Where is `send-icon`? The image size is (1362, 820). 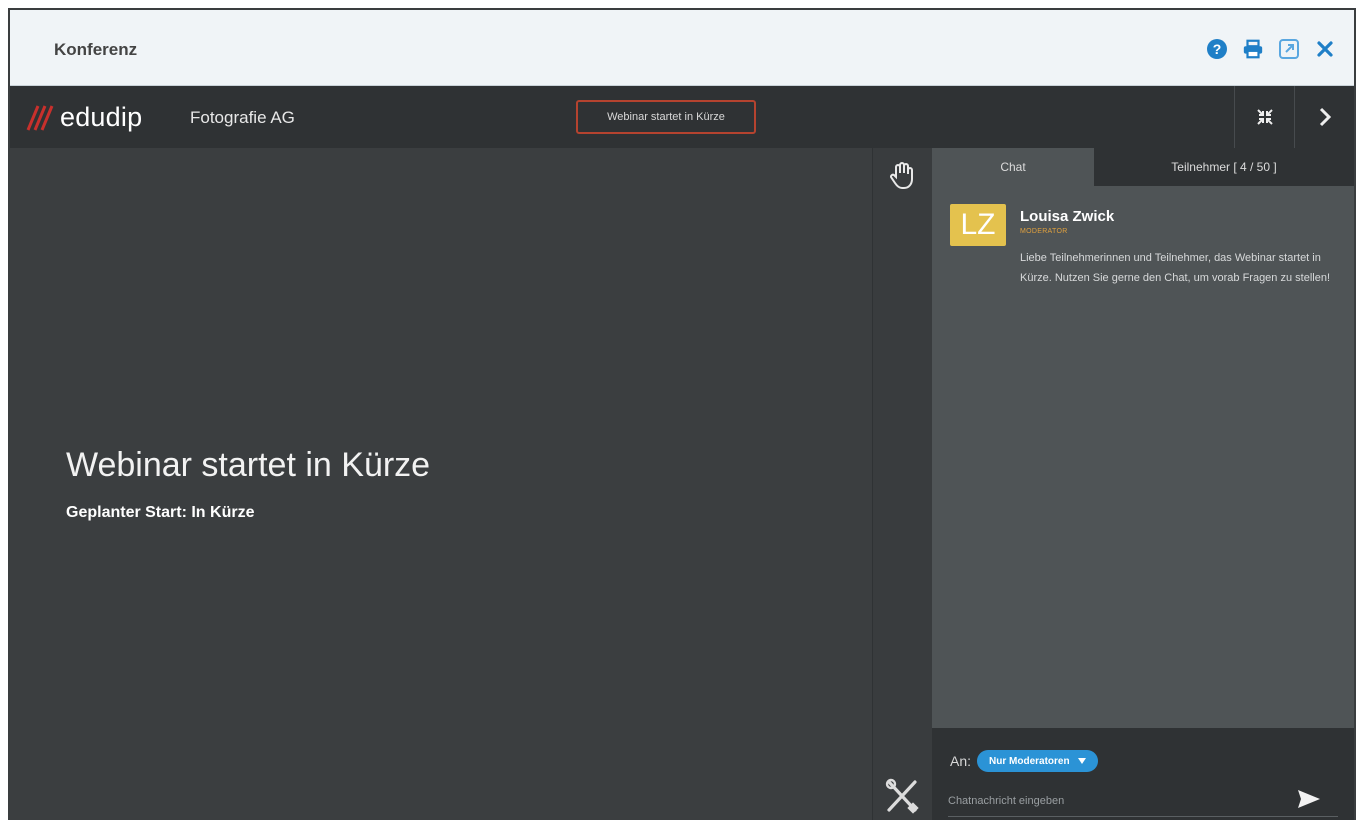
send-icon is located at coordinates (1309, 799).